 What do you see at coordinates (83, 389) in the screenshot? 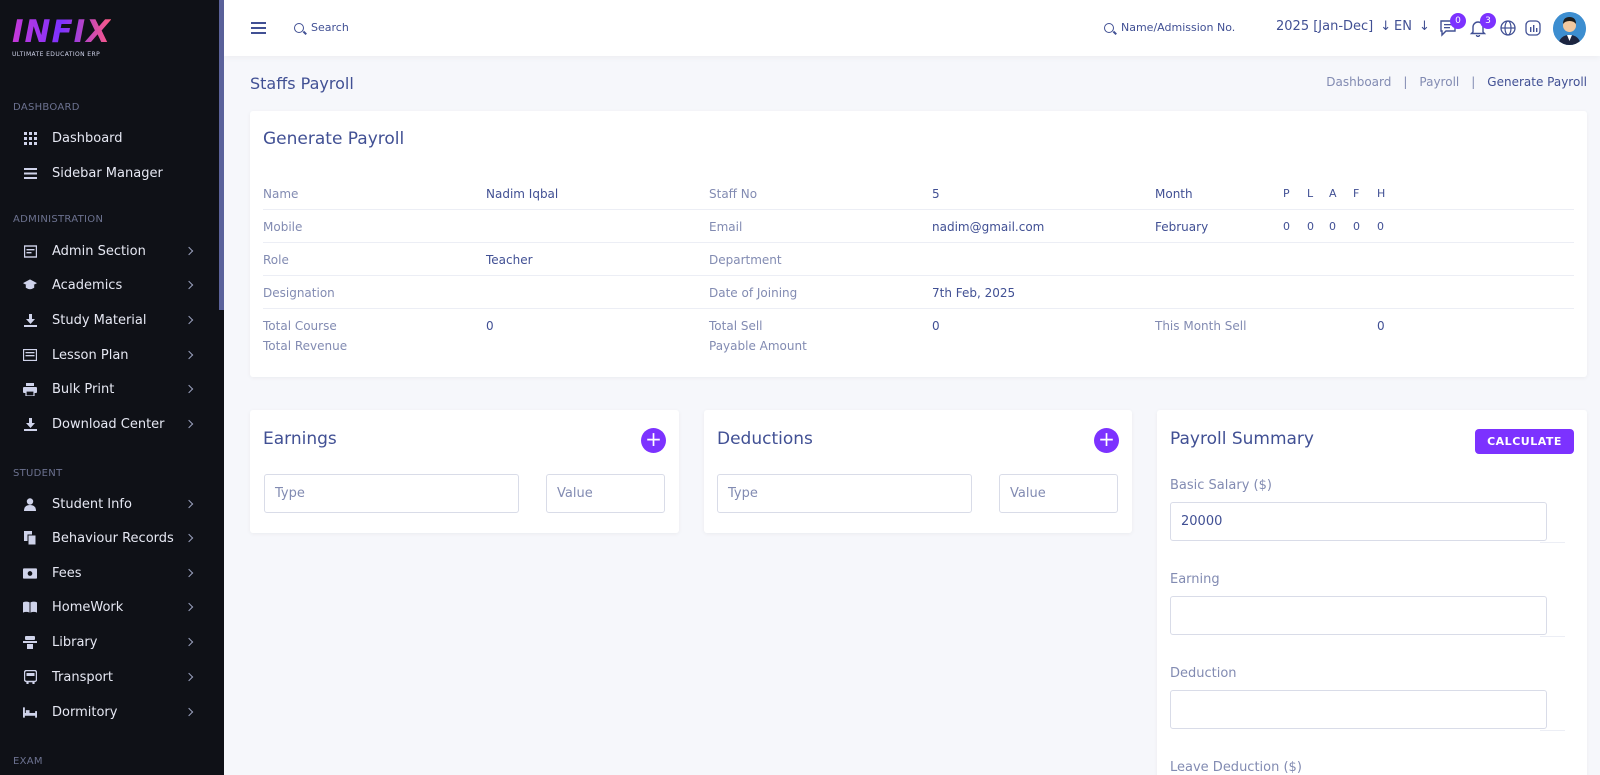
I see `sidebar-item-label: Bulk Print` at bounding box center [83, 389].